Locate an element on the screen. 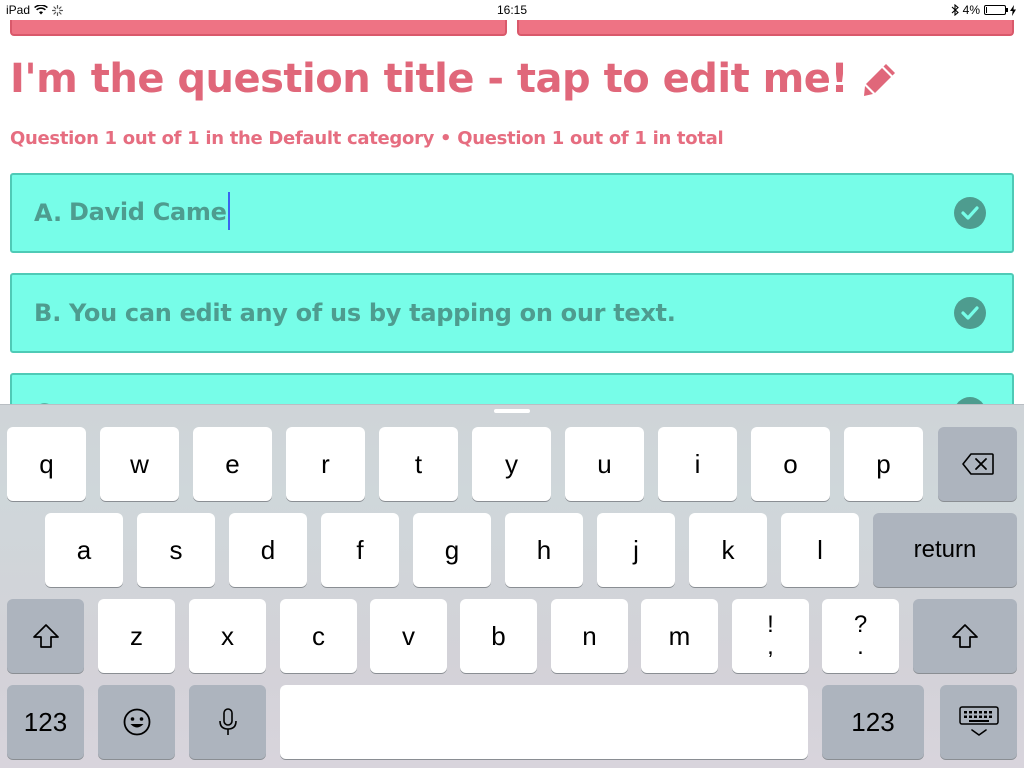  key-c: c is located at coordinates (318, 636).